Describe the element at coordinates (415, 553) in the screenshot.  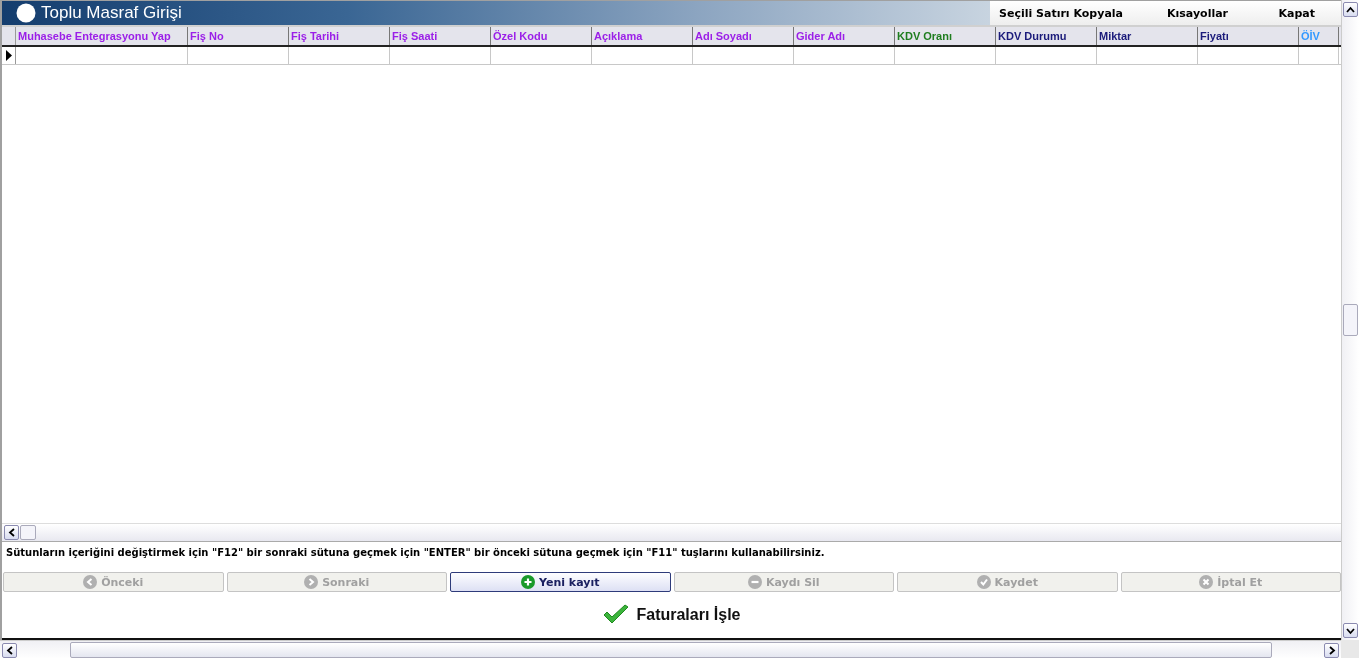
I see `hint-text: Sütunların içeriğini değiştirmek için "F12" bir sonraki sütuna geçmek için "ENTER" bir önceki sütuna geçmek için "F11" tuşlarını kullanabilirsiniz.` at that location.